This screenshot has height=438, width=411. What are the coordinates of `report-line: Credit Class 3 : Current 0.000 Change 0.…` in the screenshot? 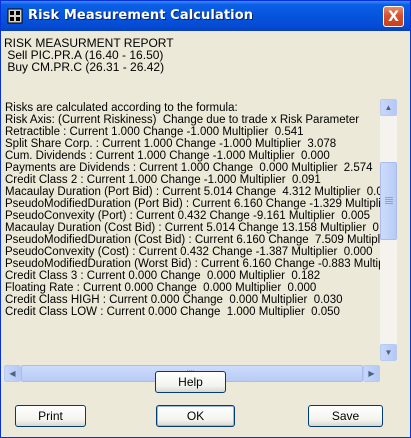 It's located at (163, 276).